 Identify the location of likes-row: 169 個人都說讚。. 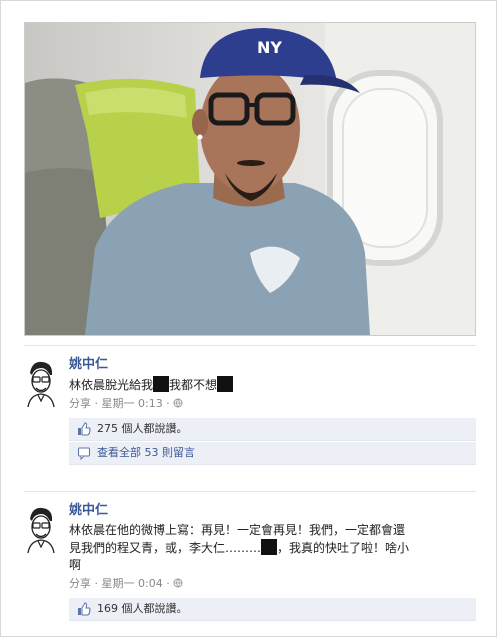
(272, 609).